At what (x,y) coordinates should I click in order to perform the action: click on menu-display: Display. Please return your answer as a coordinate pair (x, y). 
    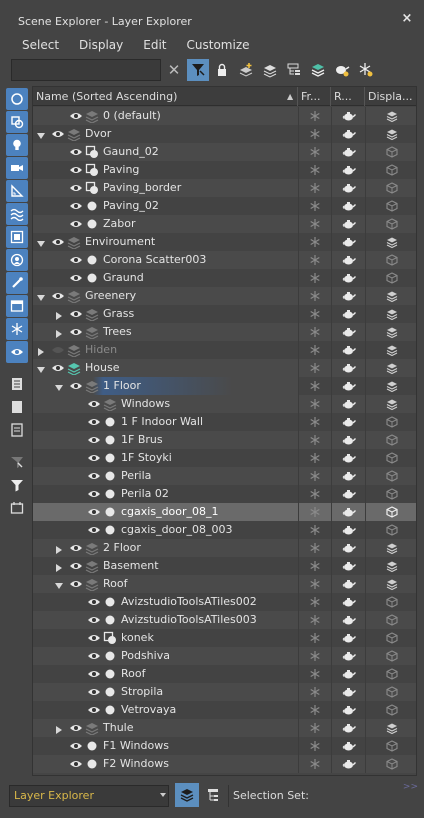
    Looking at the image, I should click on (101, 46).